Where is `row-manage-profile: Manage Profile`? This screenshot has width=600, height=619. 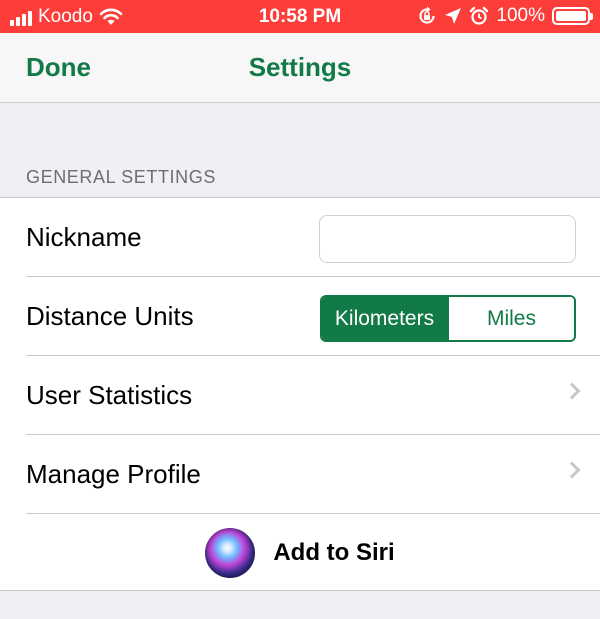 row-manage-profile: Manage Profile is located at coordinates (300, 474).